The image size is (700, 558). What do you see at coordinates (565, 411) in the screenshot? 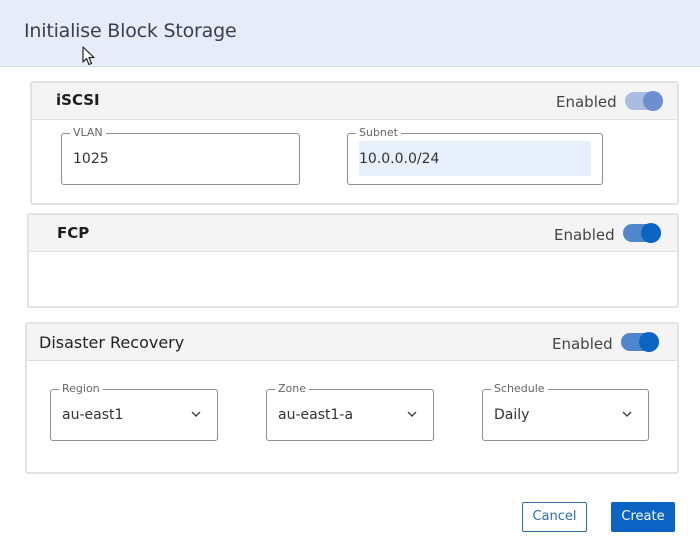
I see `schedule-select: Schedule Daily` at bounding box center [565, 411].